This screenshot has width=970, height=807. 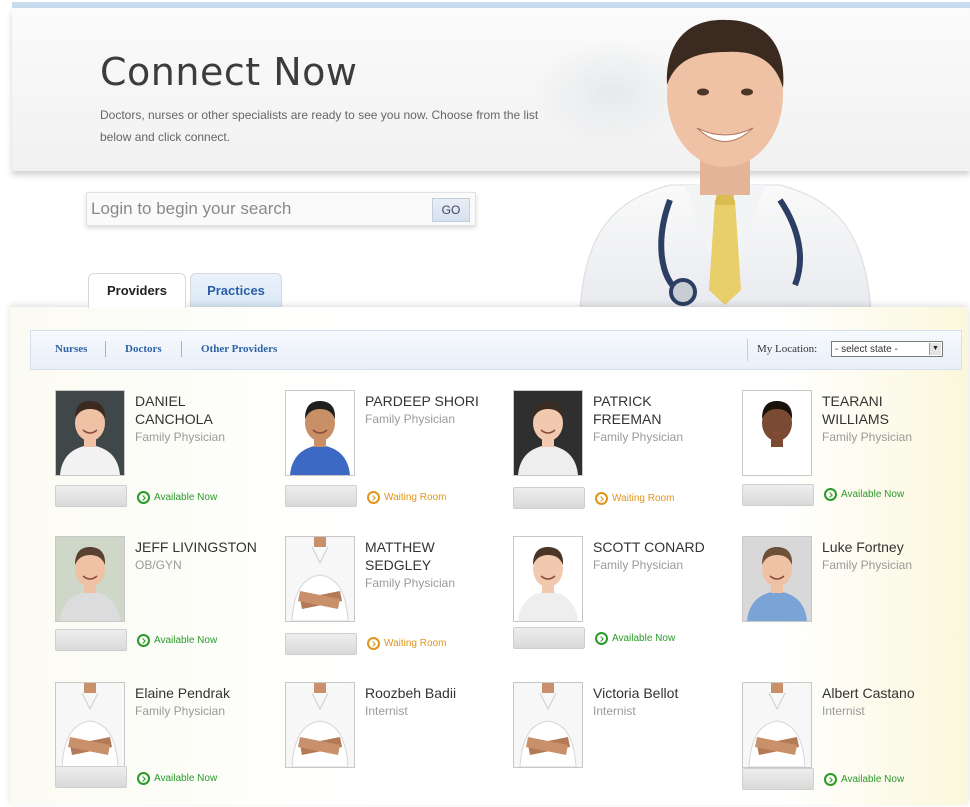 What do you see at coordinates (887, 693) in the screenshot?
I see `provider-name: Albert Castano` at bounding box center [887, 693].